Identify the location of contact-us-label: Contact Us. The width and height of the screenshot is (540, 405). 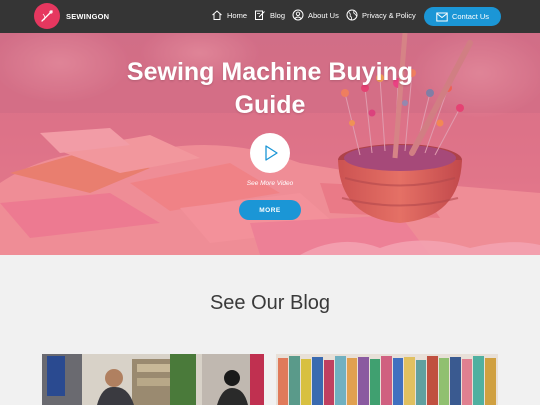
(470, 16).